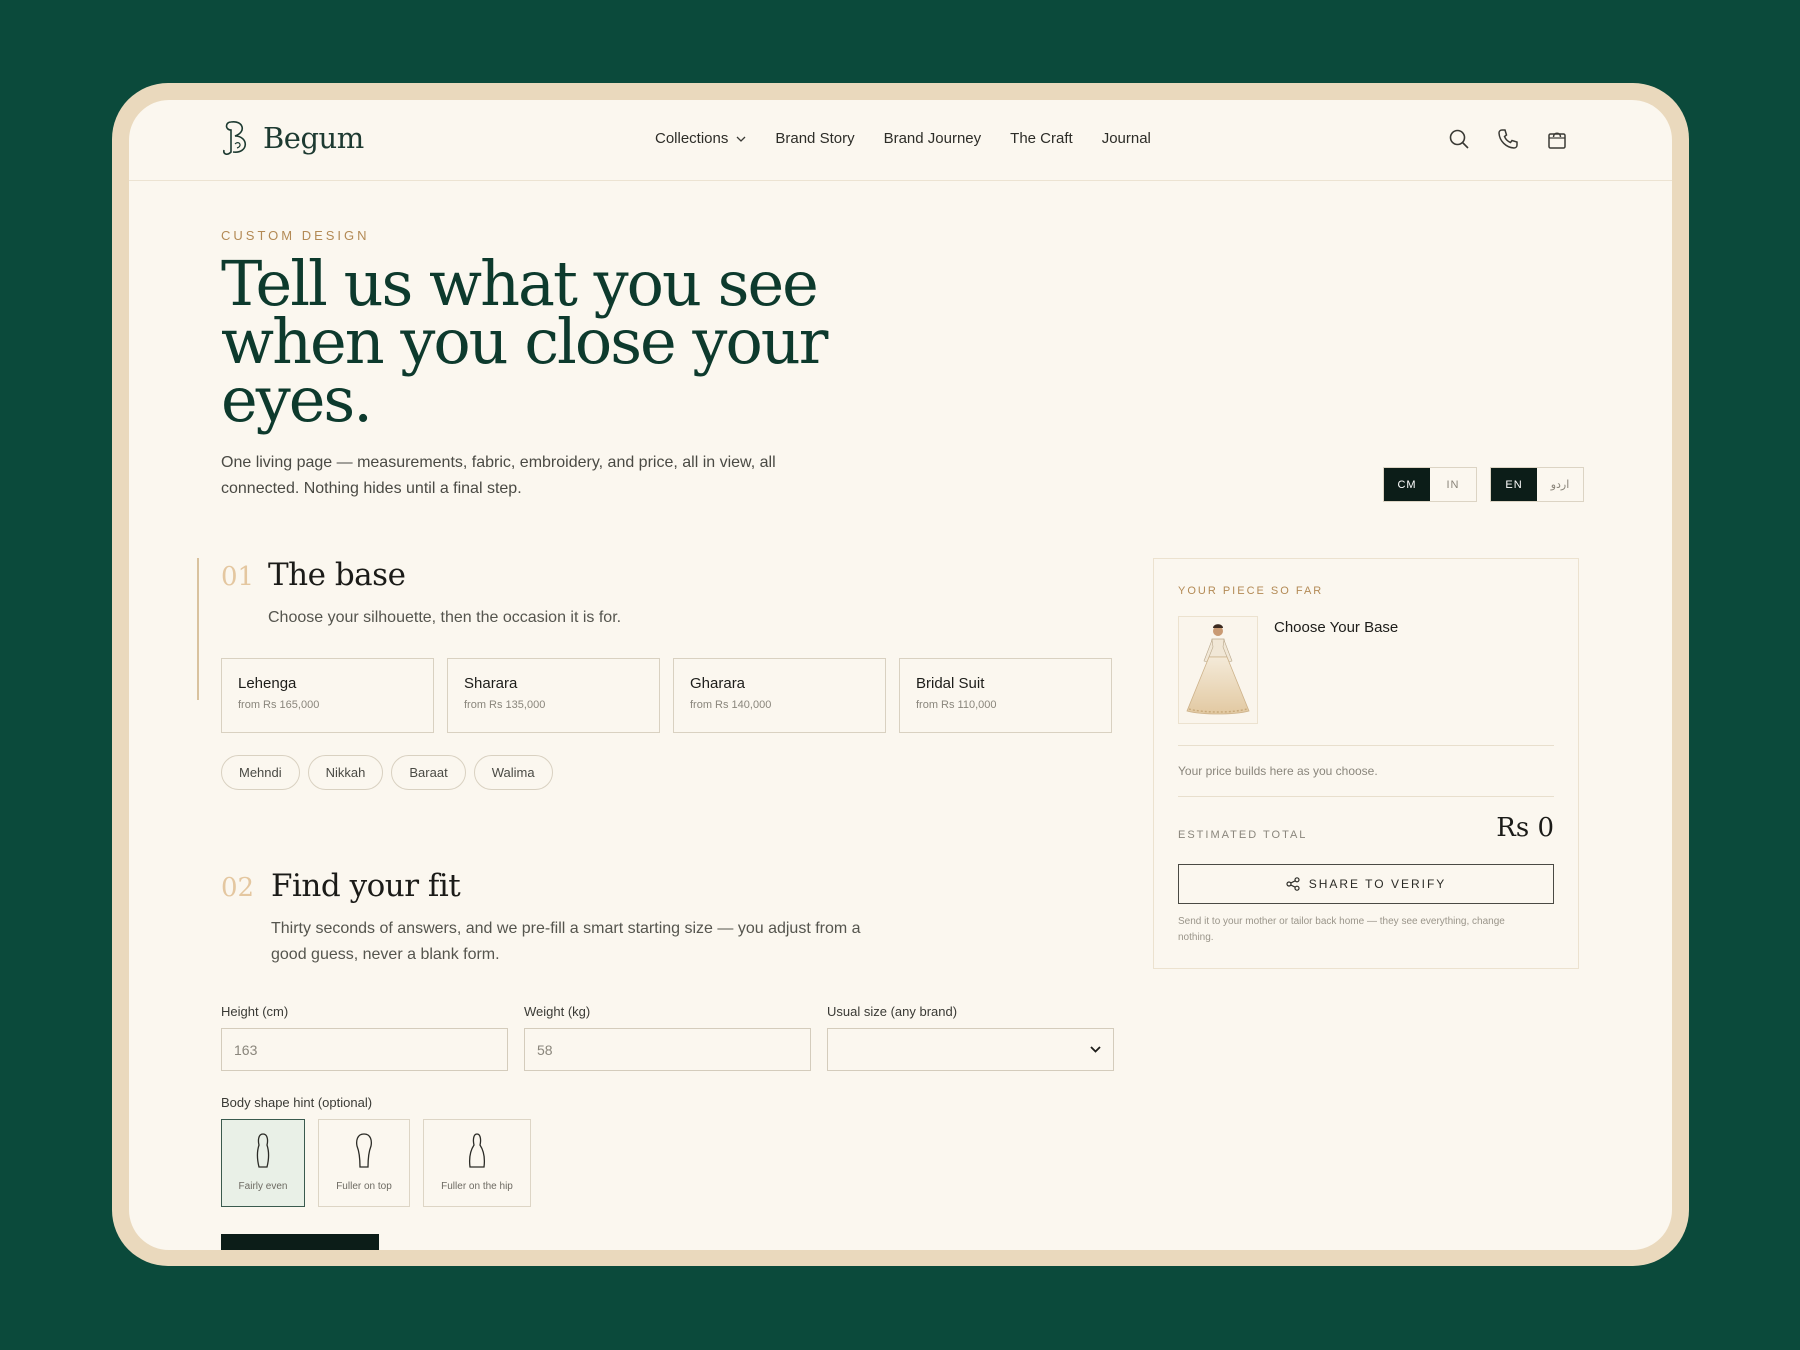  I want to click on chip-baraat: Baraat, so click(428, 772).